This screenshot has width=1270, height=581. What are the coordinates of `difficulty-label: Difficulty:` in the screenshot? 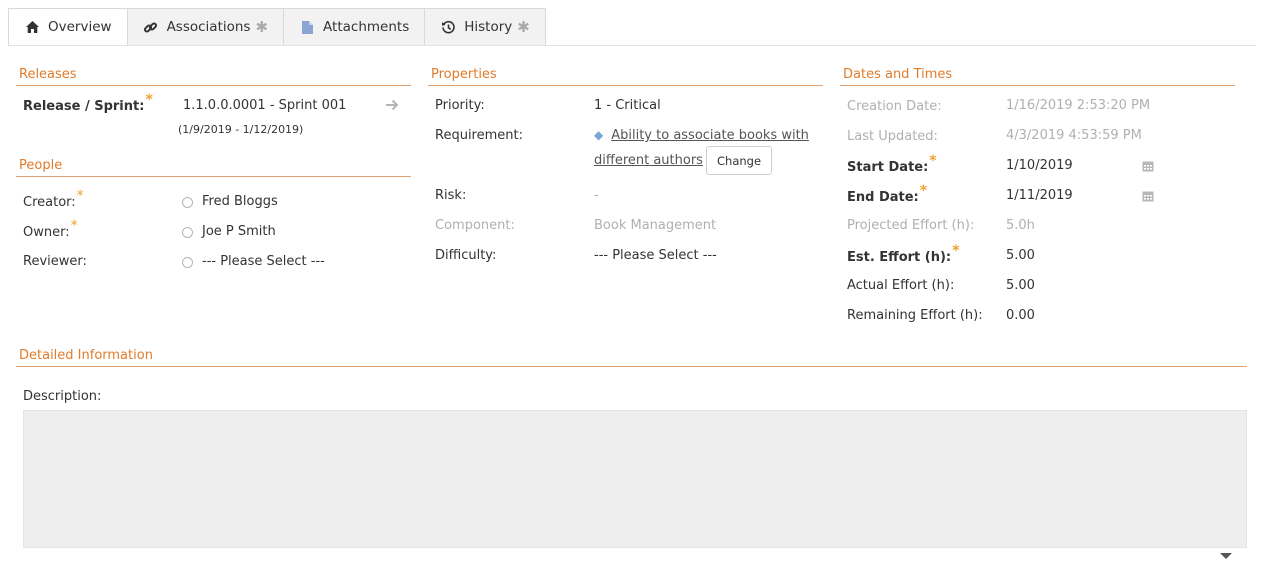 It's located at (466, 255).